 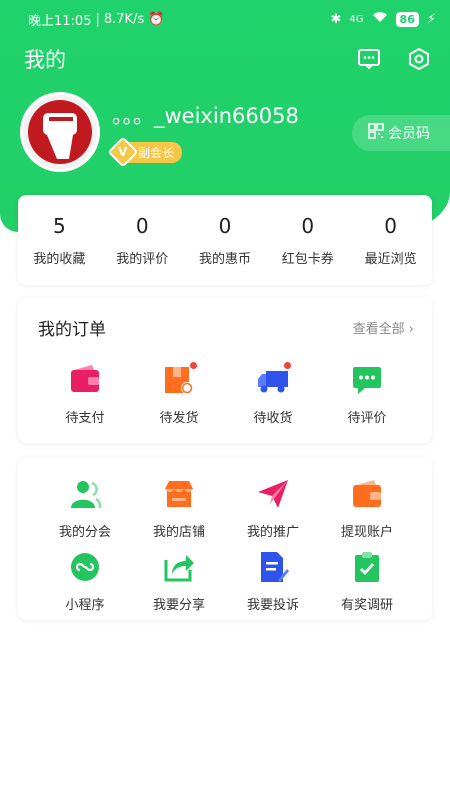 I want to click on order-status-label: 待评价, so click(x=367, y=418).